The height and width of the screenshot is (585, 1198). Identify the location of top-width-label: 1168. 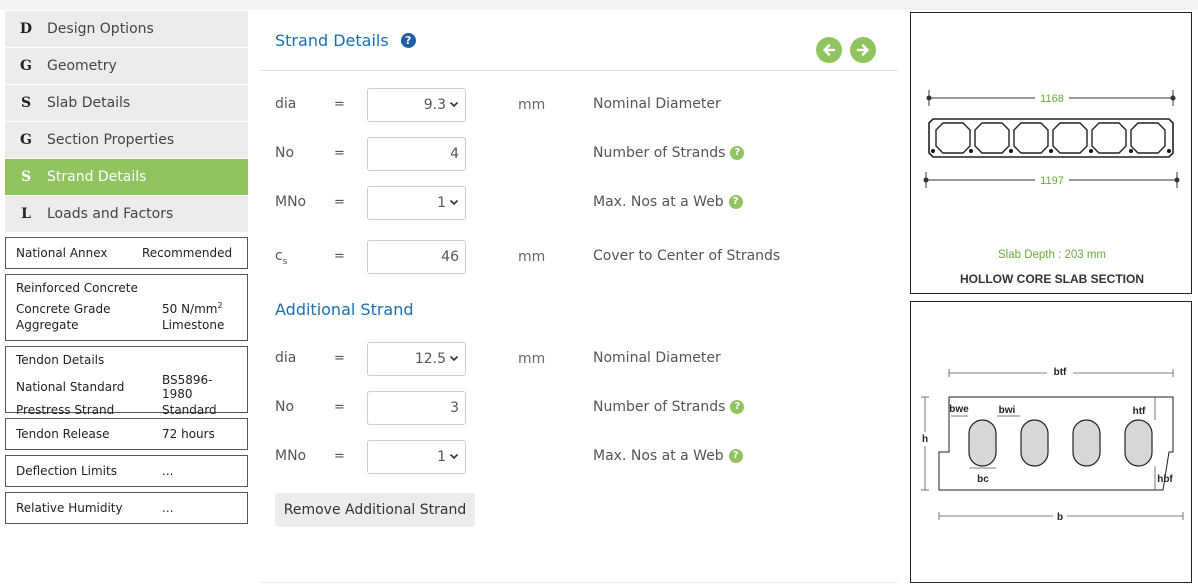
(1052, 99).